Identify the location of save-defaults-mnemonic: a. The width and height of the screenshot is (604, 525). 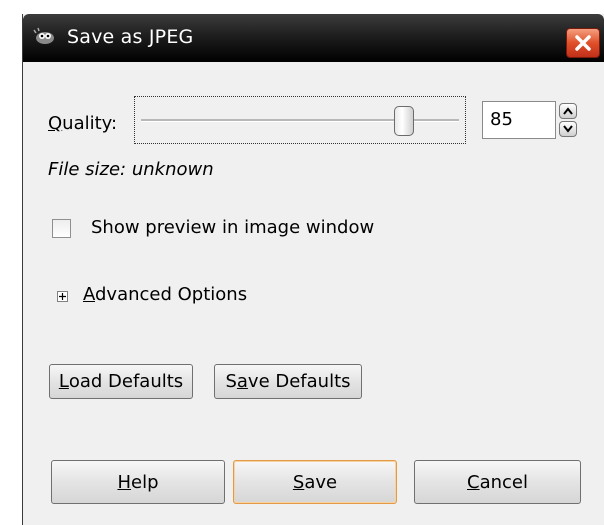
(242, 381).